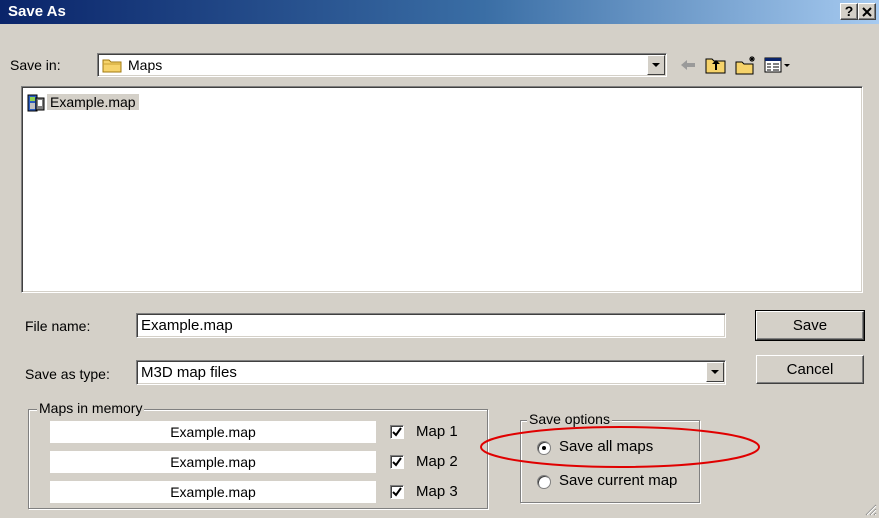  I want to click on save-all-maps-label: Save all maps, so click(606, 446).